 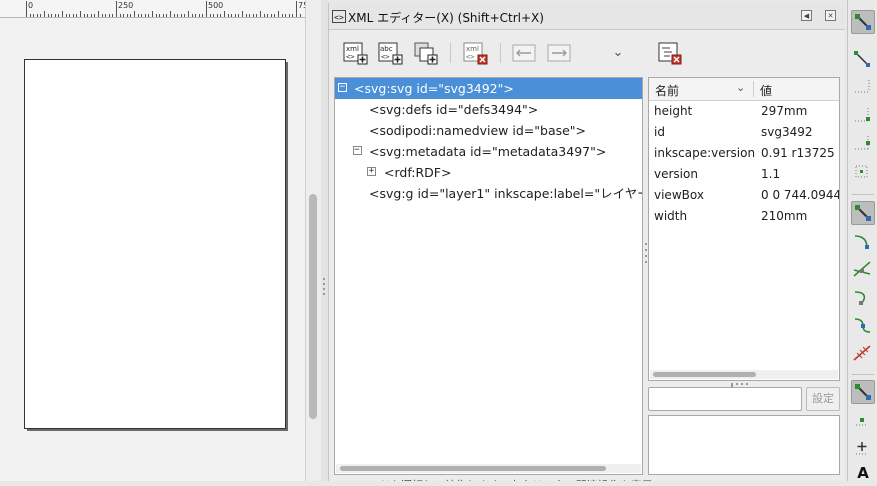 I want to click on attribute-value: 0.91 r13725, so click(x=798, y=153).